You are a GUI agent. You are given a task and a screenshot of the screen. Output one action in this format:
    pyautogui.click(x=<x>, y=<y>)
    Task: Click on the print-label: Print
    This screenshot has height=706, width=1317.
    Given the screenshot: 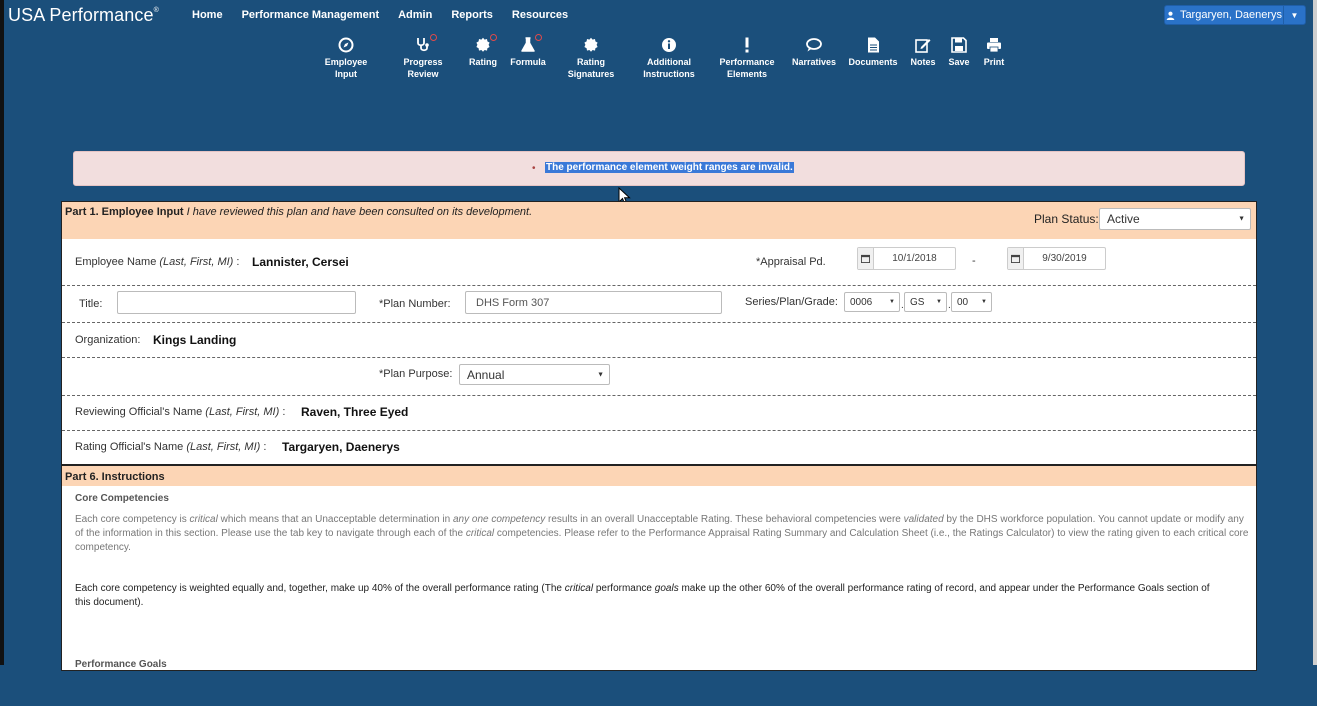 What is the action you would take?
    pyautogui.click(x=994, y=62)
    